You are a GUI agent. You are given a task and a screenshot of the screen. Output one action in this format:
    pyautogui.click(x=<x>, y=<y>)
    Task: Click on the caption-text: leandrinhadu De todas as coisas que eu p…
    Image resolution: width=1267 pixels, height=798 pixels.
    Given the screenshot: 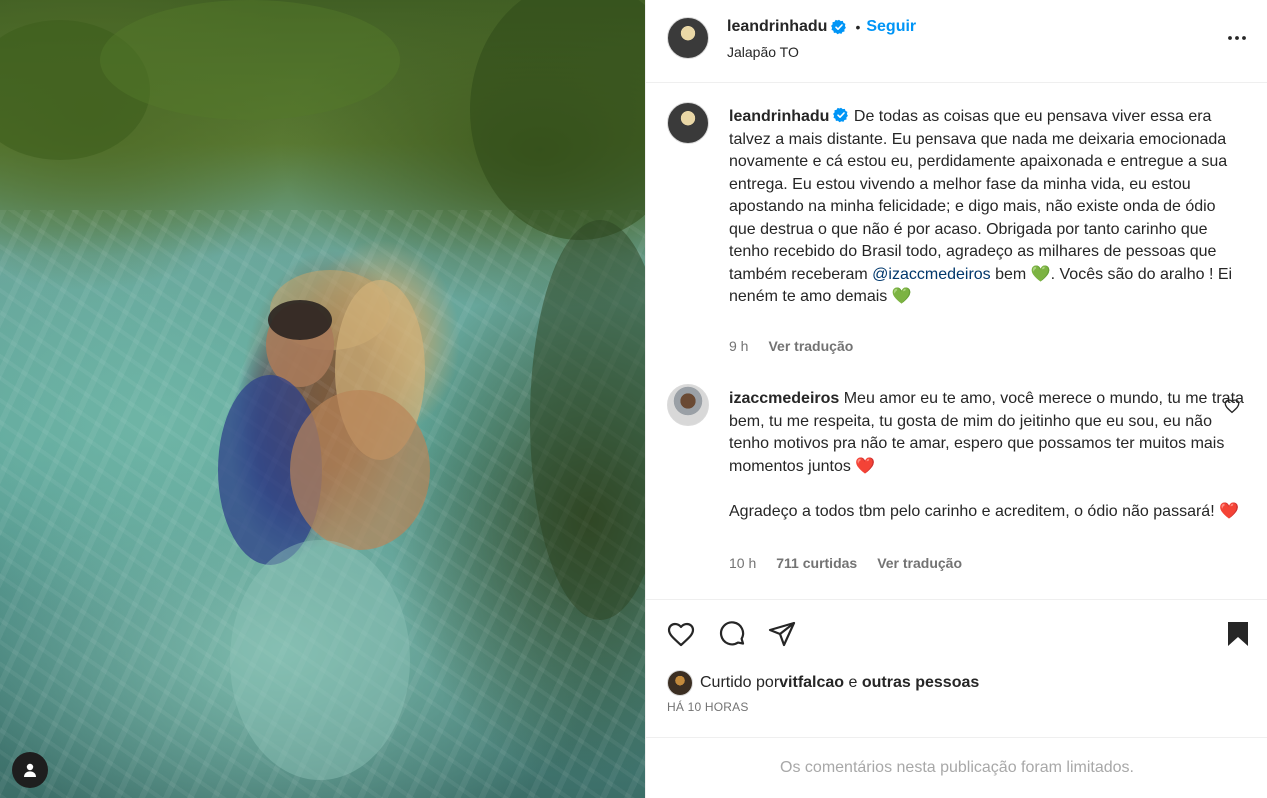 What is the action you would take?
    pyautogui.click(x=986, y=207)
    